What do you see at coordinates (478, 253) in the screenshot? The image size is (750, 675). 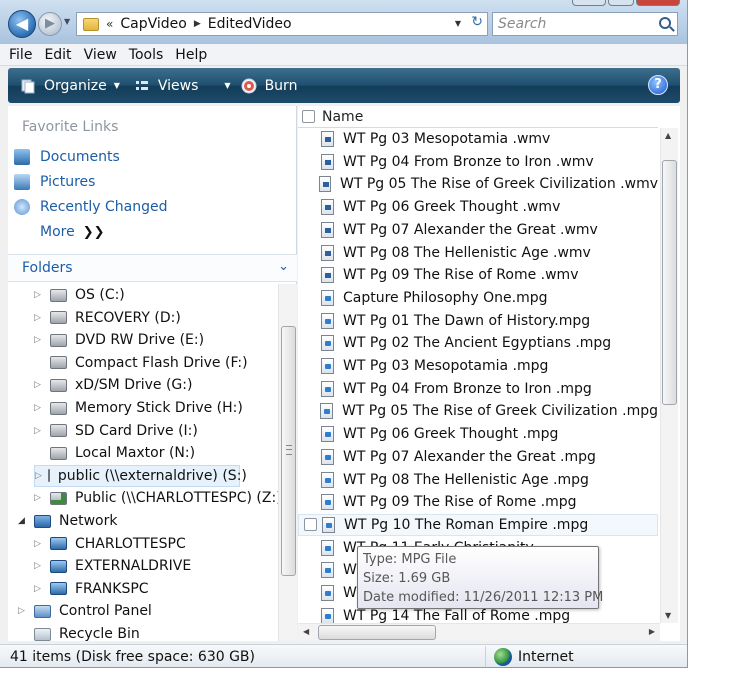 I see `file-row: WT Pg 08 The Hellenistic Age .wmv` at bounding box center [478, 253].